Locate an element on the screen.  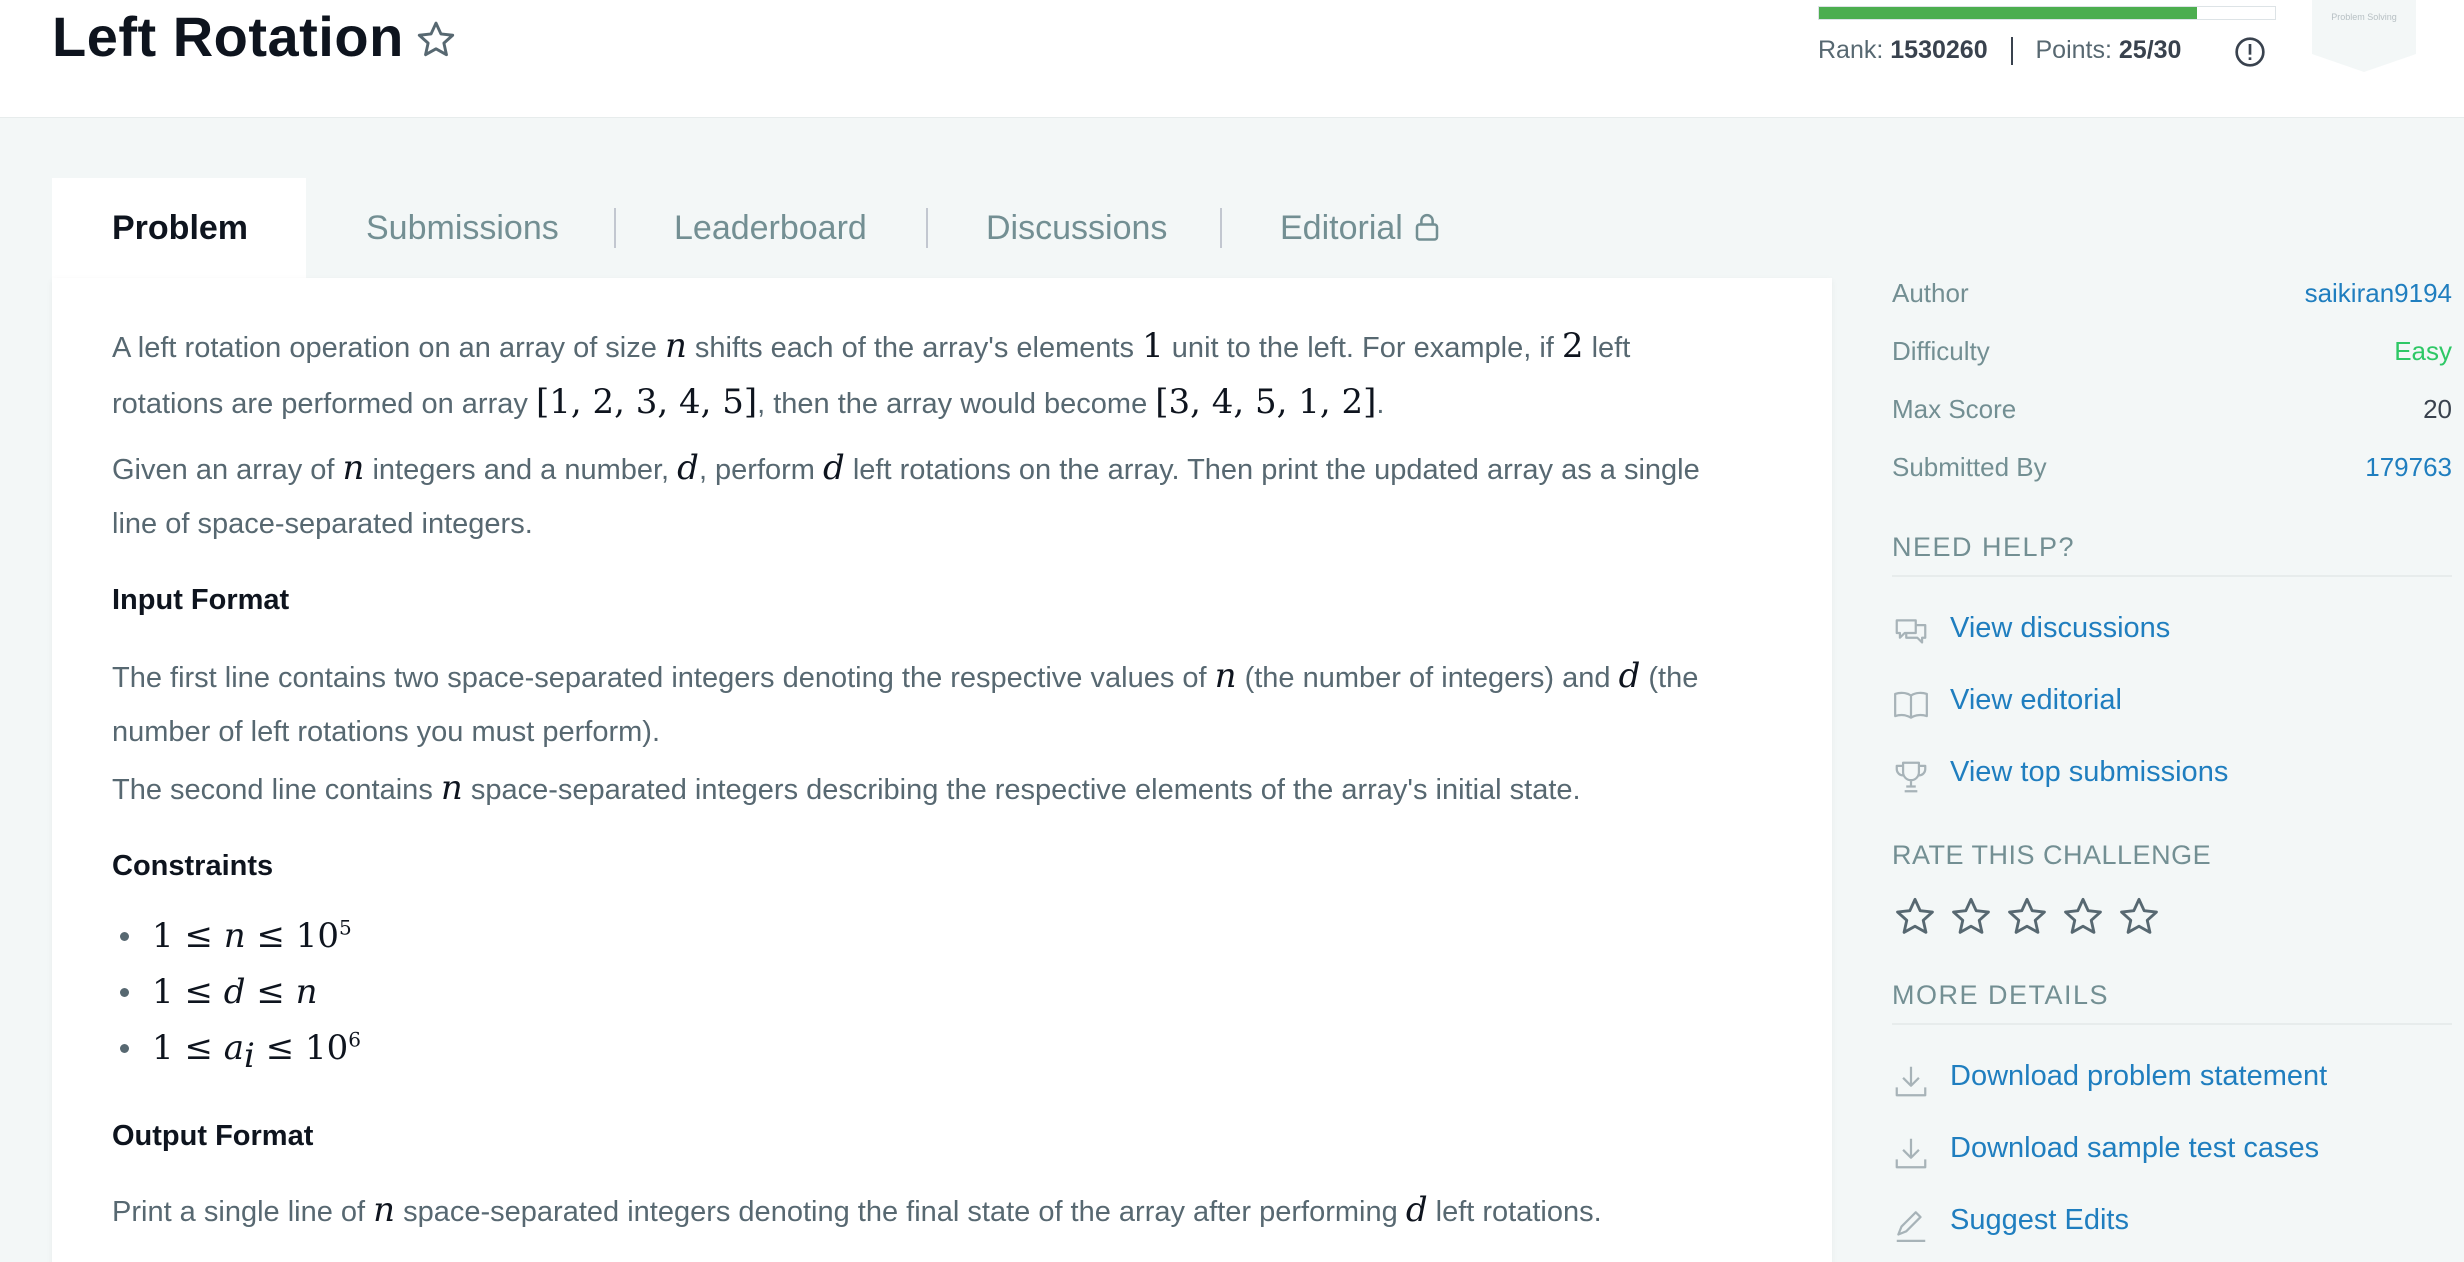
text: Print a single line of is located at coordinates (243, 1212).